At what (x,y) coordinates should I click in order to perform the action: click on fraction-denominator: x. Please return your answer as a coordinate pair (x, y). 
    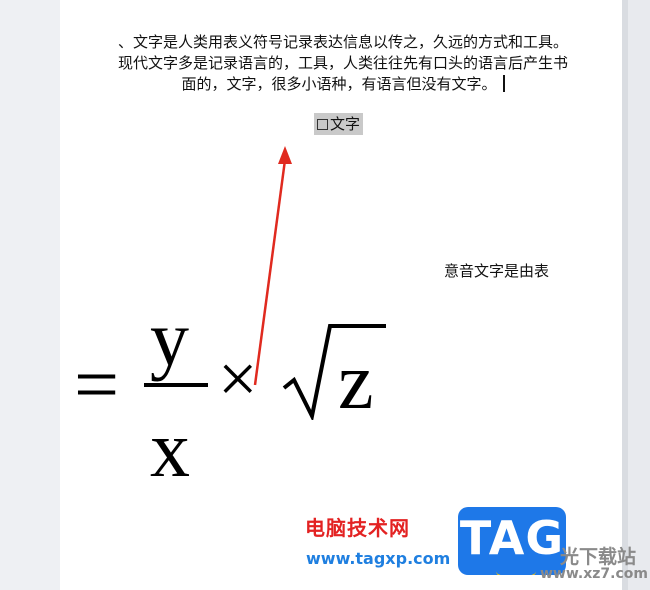
    Looking at the image, I should click on (170, 450).